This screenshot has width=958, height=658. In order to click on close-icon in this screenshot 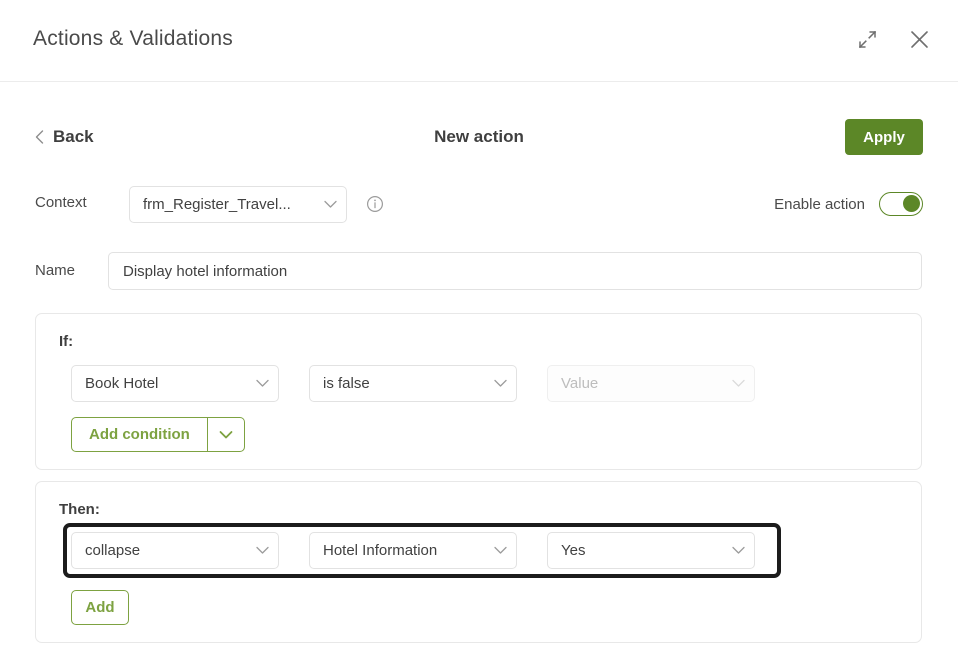, I will do `click(919, 39)`.